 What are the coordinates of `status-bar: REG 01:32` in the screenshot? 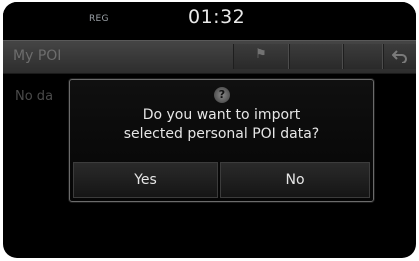 It's located at (209, 20).